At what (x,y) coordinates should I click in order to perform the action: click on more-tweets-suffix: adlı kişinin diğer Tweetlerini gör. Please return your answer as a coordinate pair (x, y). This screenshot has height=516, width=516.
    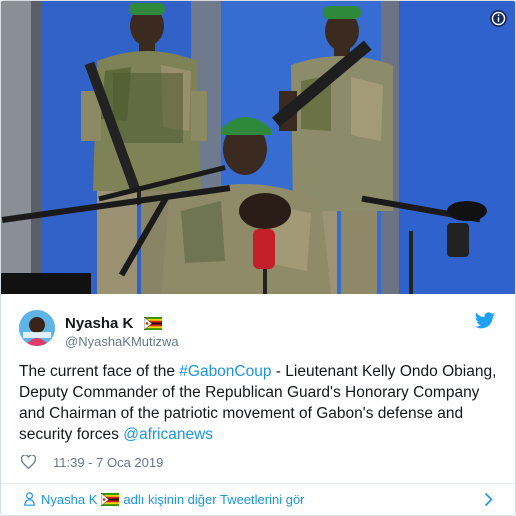
    Looking at the image, I should click on (214, 499).